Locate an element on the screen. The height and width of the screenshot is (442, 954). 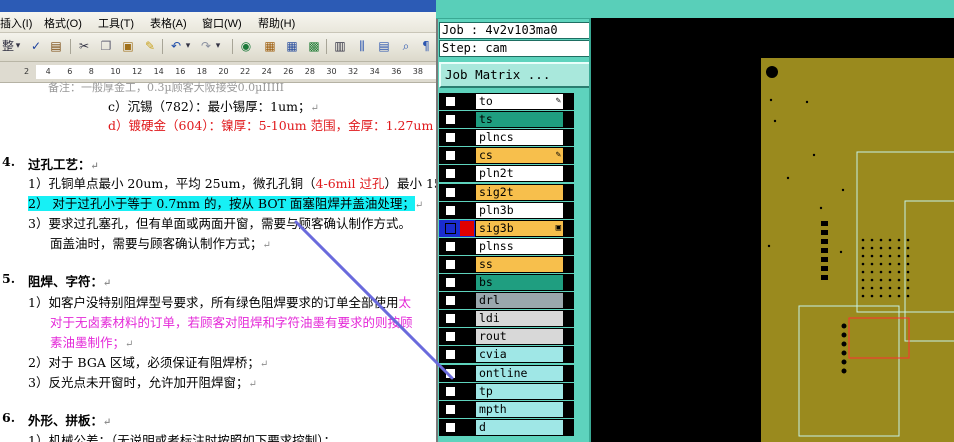
menu-tools: 工具(T) is located at coordinates (116, 23).